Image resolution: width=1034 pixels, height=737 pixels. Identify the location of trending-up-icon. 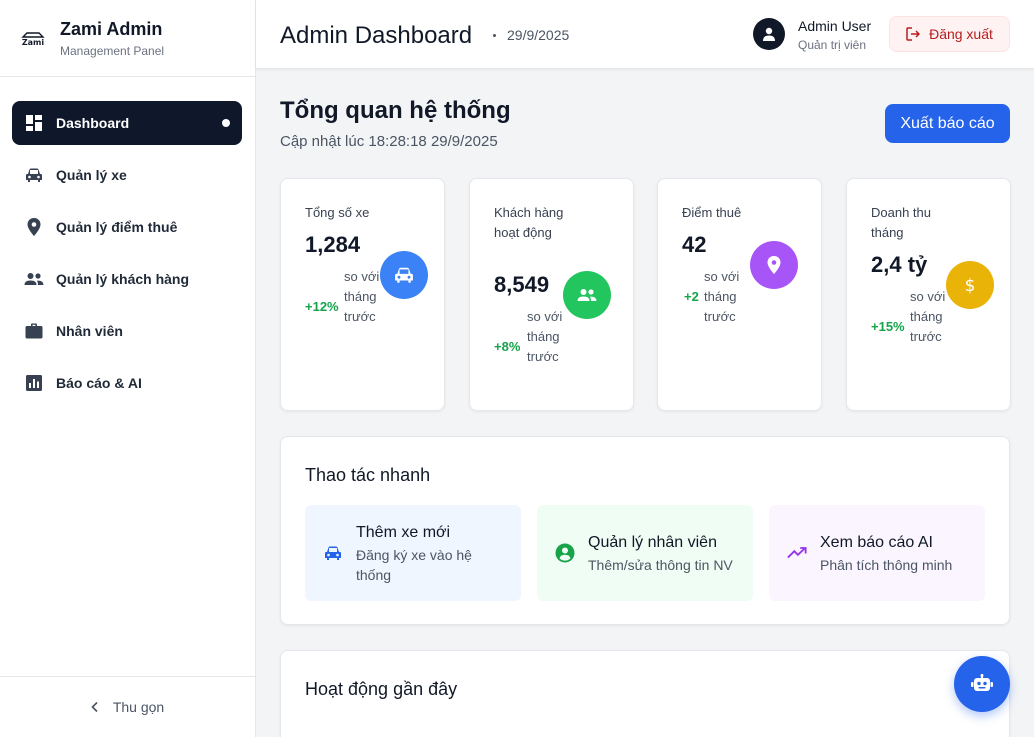
(797, 553).